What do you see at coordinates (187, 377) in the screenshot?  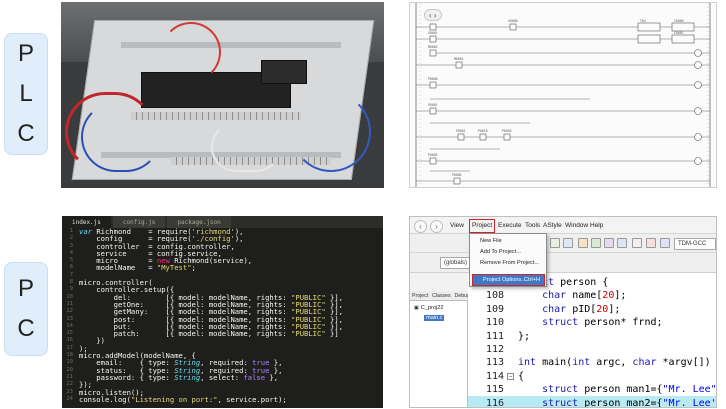 I see `code-token: String` at bounding box center [187, 377].